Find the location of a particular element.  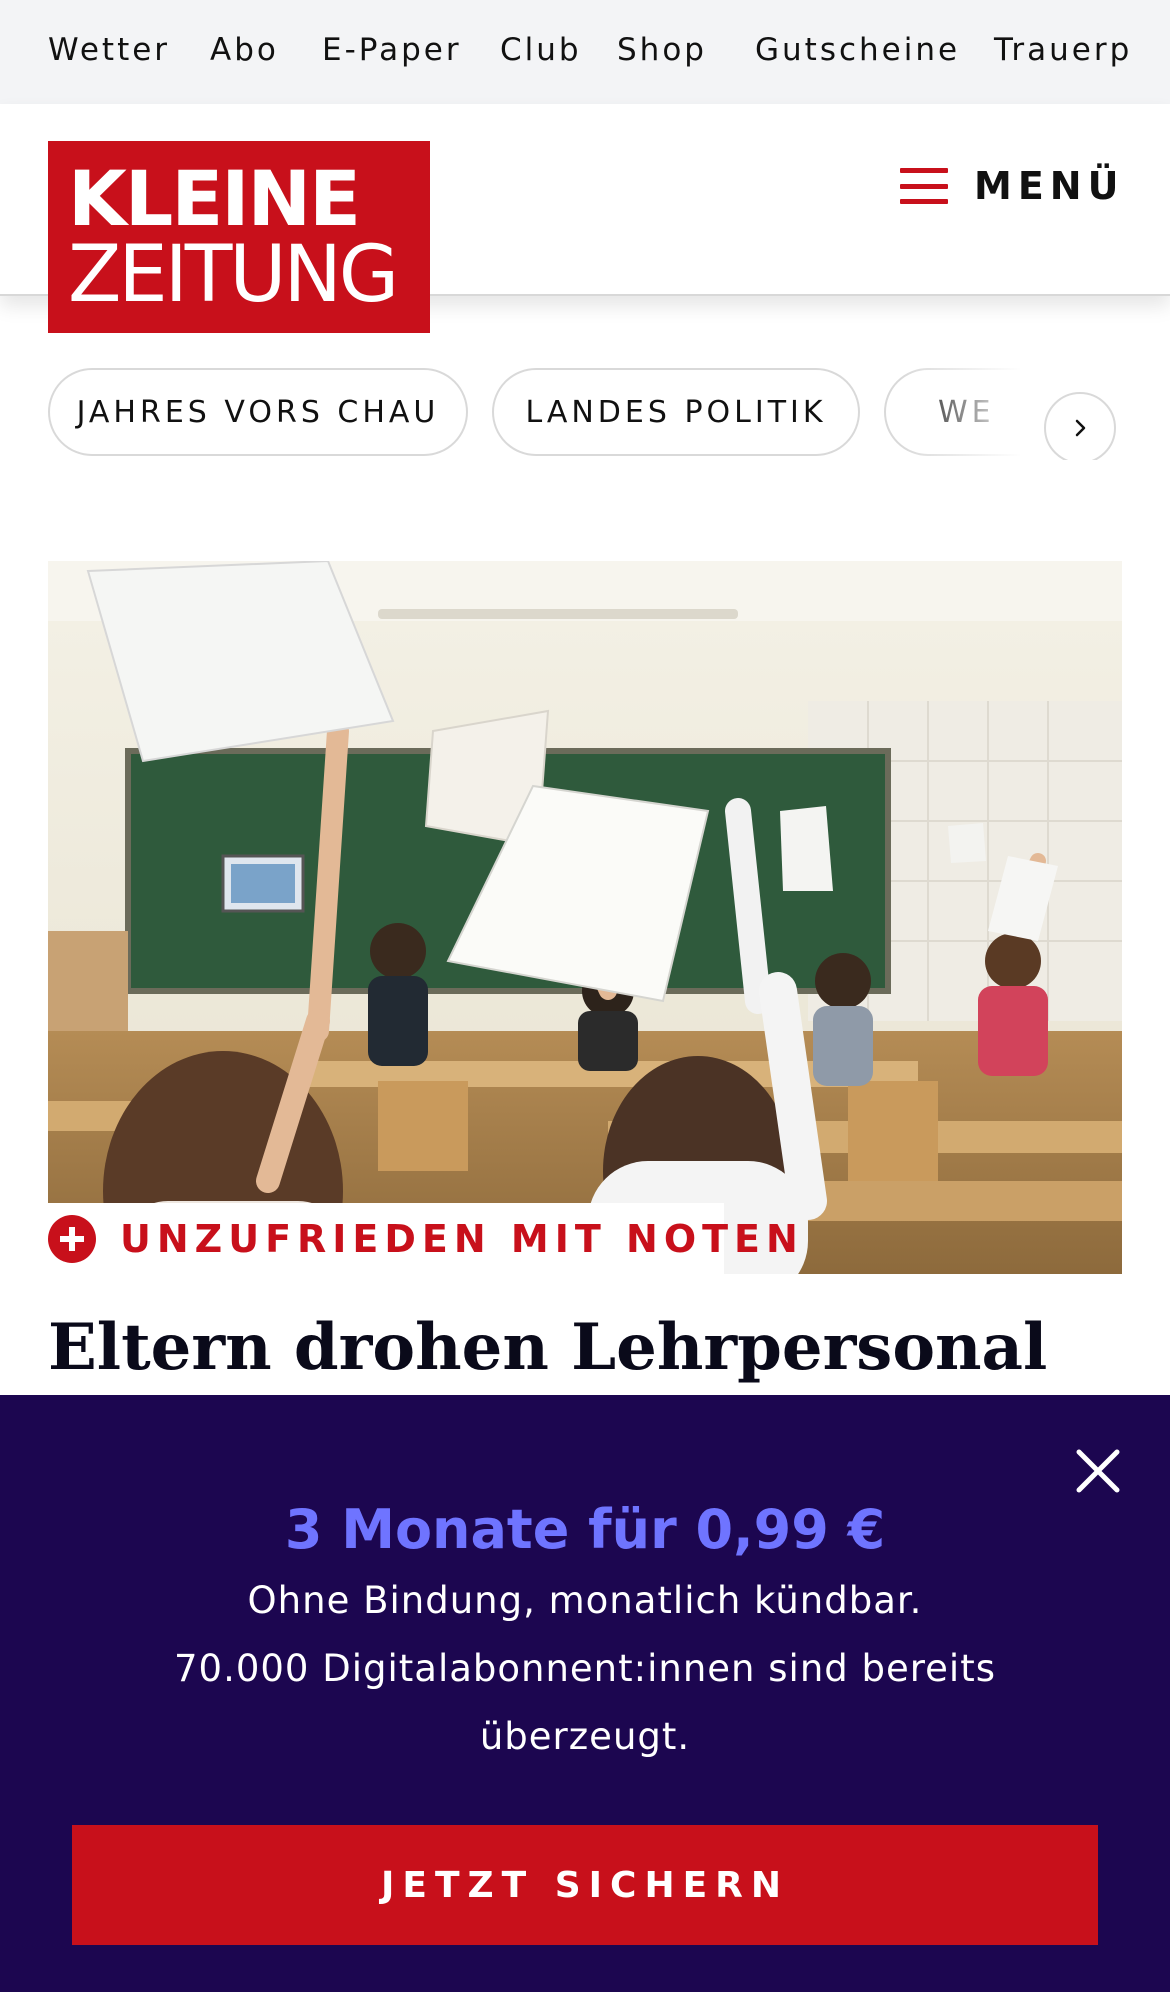

hamburger-icon is located at coordinates (924, 186).